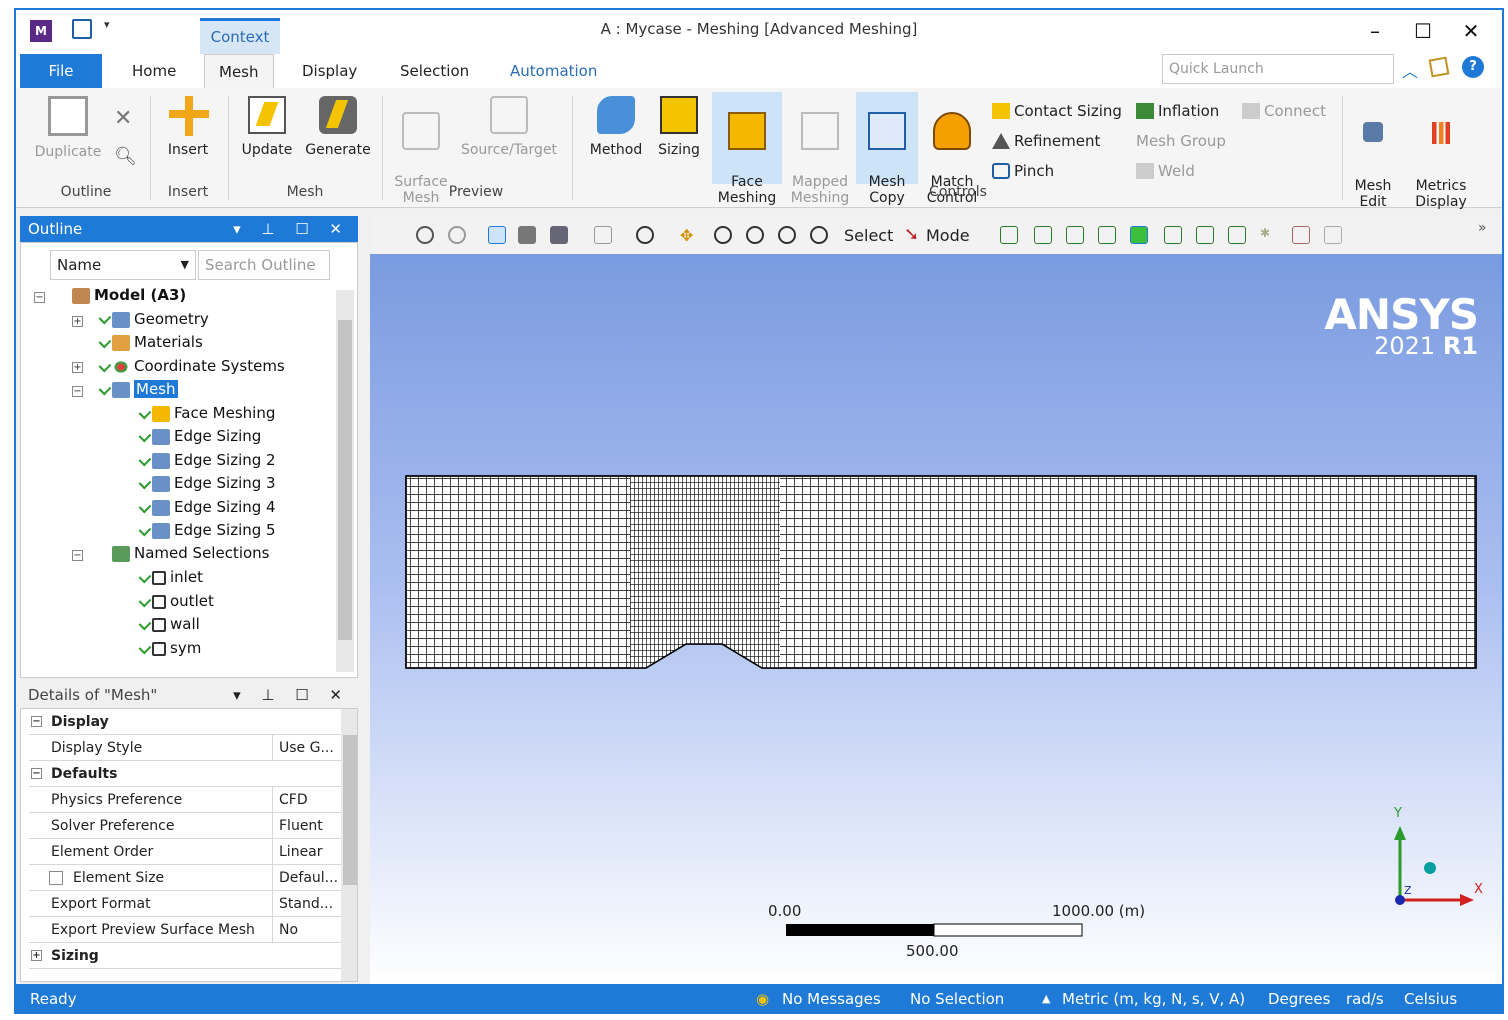 This screenshot has height=1020, width=1508. What do you see at coordinates (1471, 31) in the screenshot?
I see `close-icon: ✕` at bounding box center [1471, 31].